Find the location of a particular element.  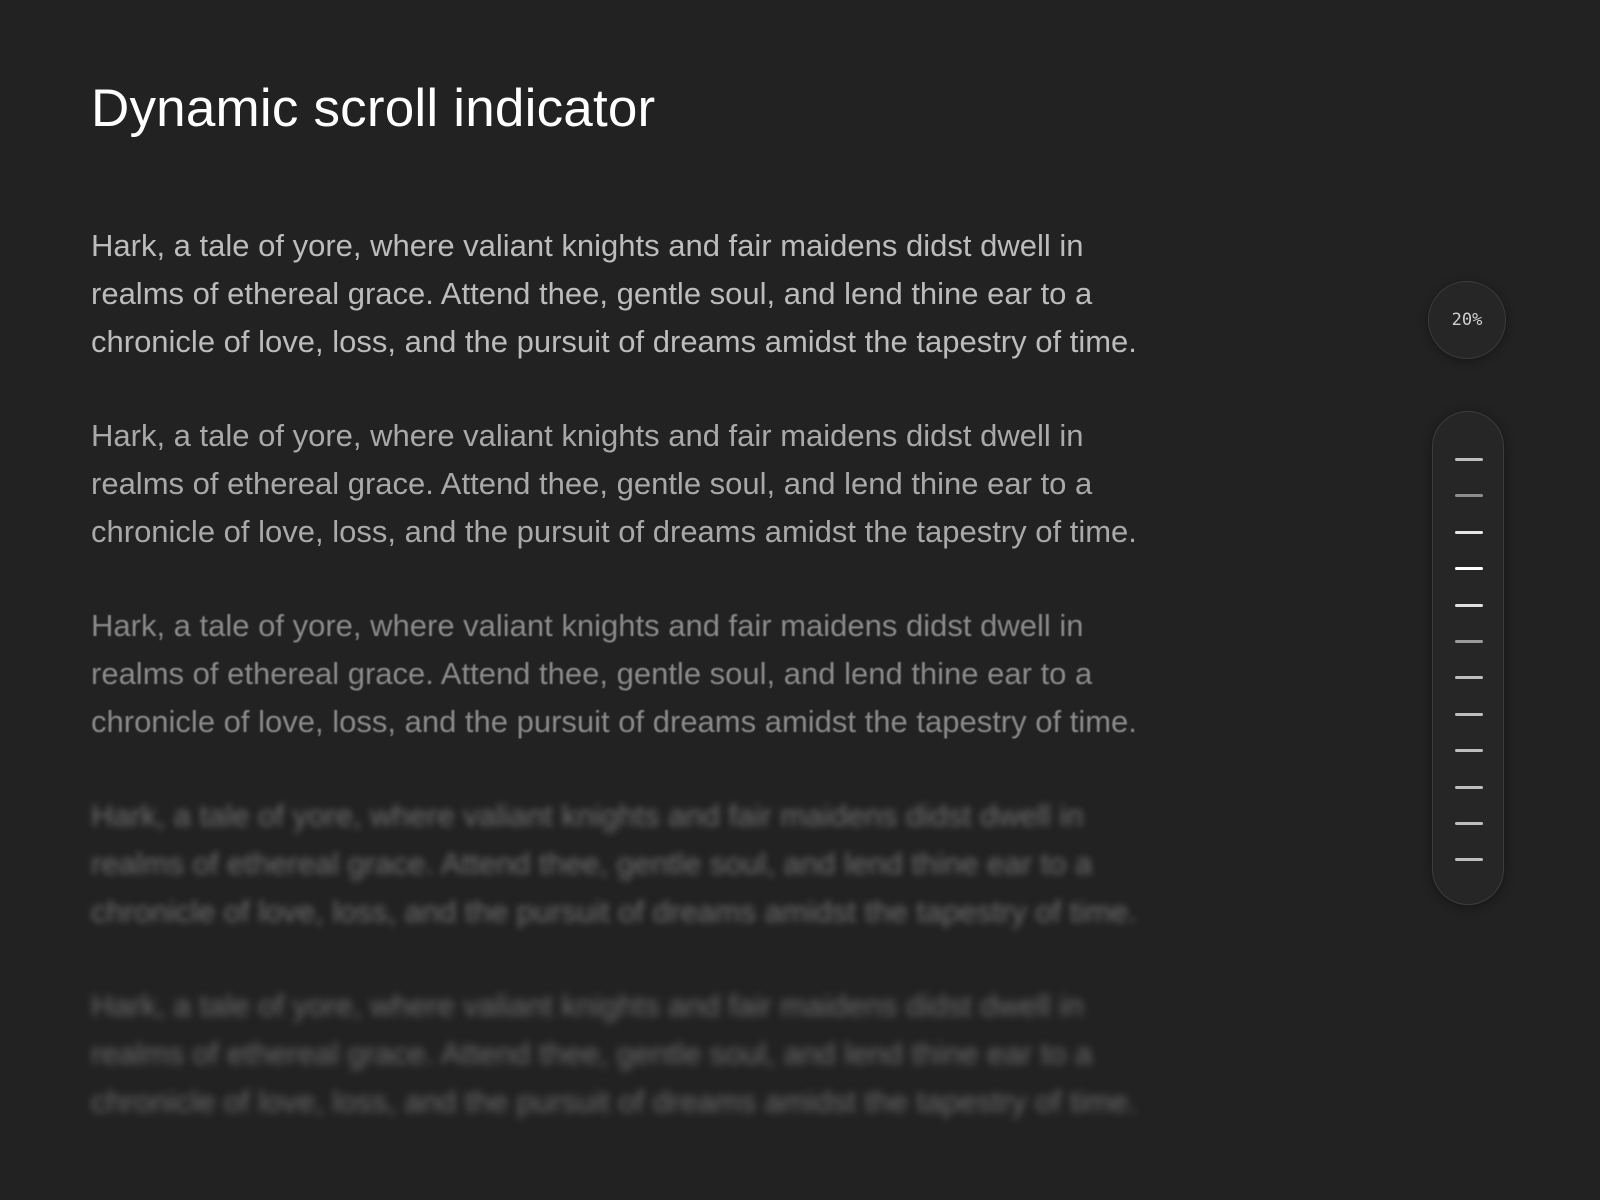

page-title: Dynamic scroll indicator is located at coordinates (373, 108).